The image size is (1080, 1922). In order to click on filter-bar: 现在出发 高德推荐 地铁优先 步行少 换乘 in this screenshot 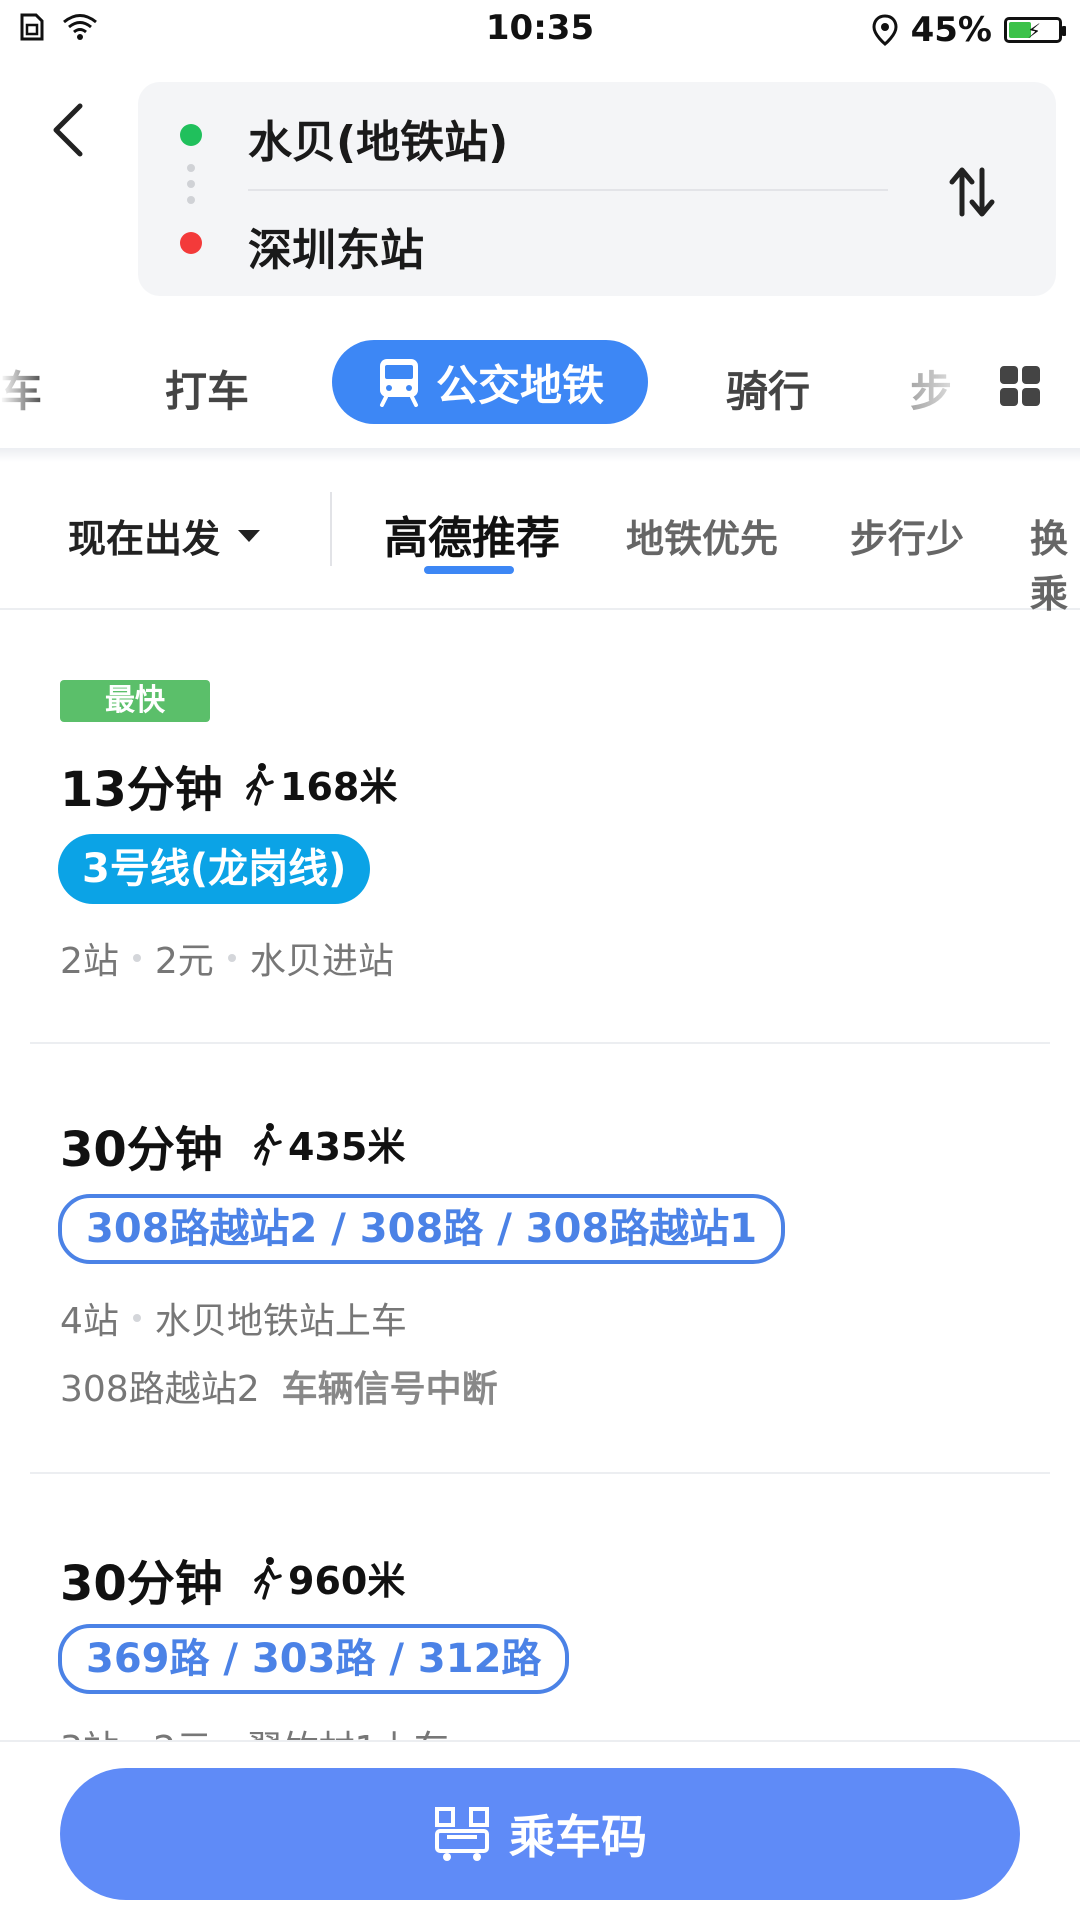, I will do `click(540, 539)`.